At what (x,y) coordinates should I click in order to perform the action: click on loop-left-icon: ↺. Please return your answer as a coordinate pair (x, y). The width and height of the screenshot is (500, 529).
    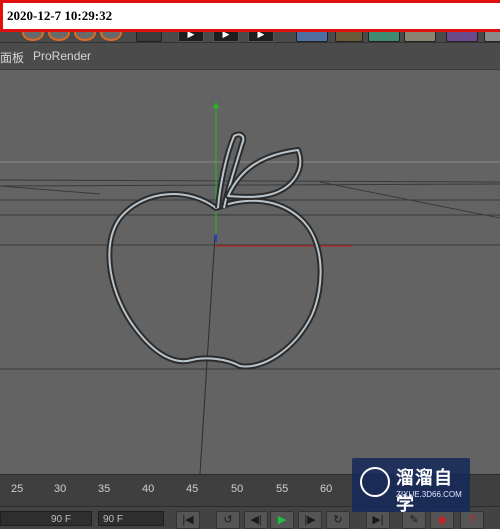
    Looking at the image, I should click on (228, 520).